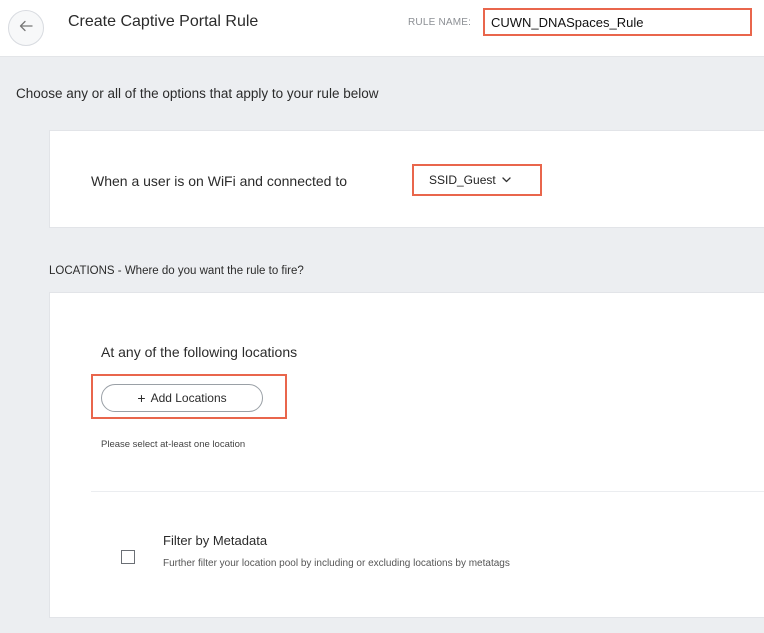  I want to click on wifi-condition-text: When a user is on WiFi and connected to, so click(219, 181).